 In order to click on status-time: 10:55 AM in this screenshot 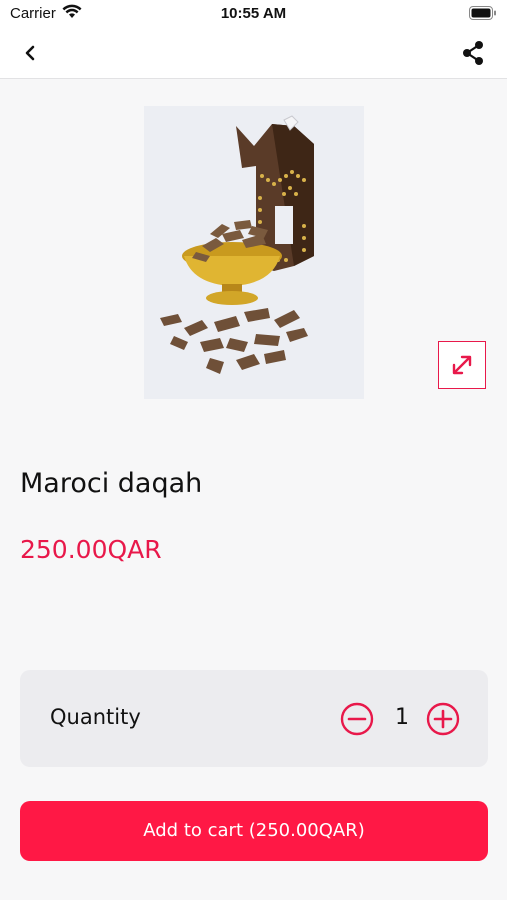, I will do `click(253, 13)`.